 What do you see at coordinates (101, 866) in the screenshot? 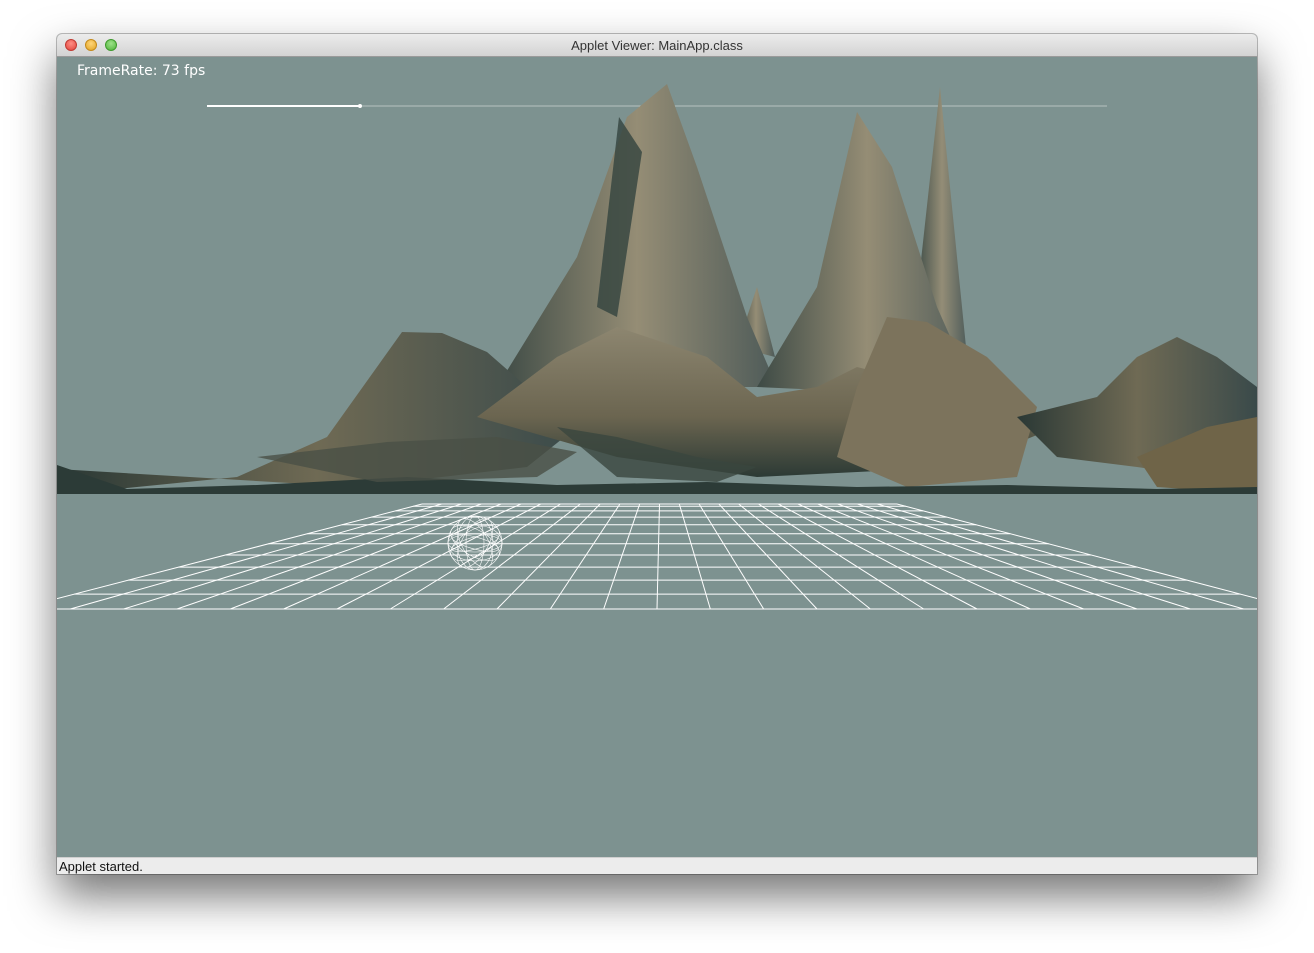
I see `status-text: Applet started.` at bounding box center [101, 866].